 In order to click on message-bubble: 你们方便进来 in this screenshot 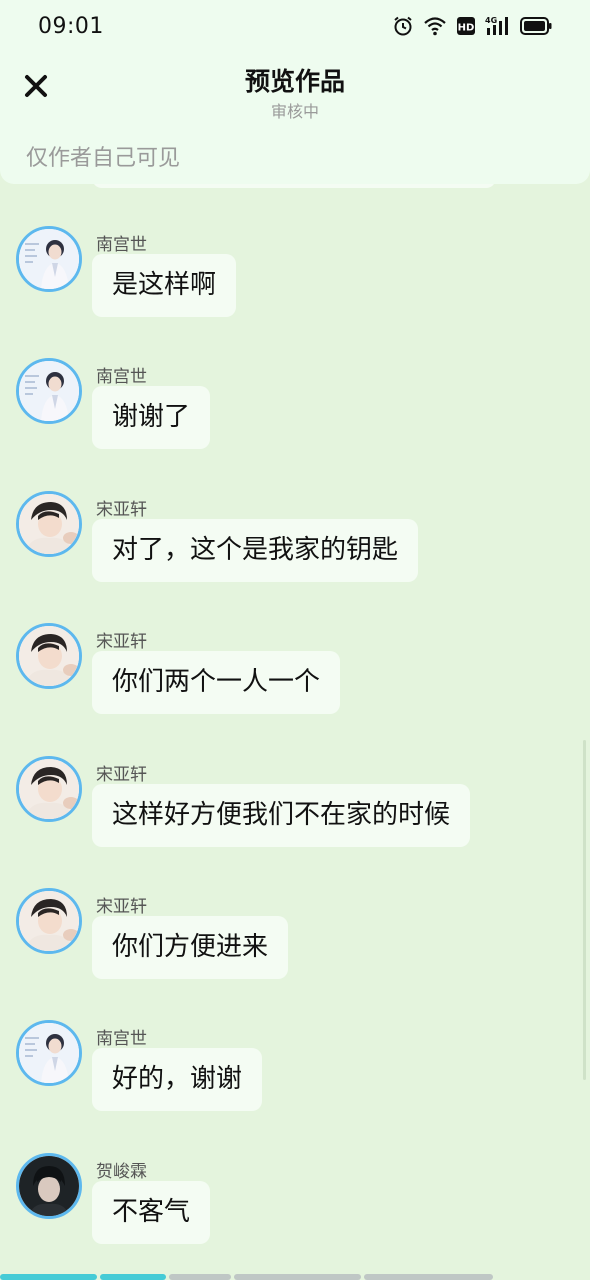, I will do `click(190, 947)`.